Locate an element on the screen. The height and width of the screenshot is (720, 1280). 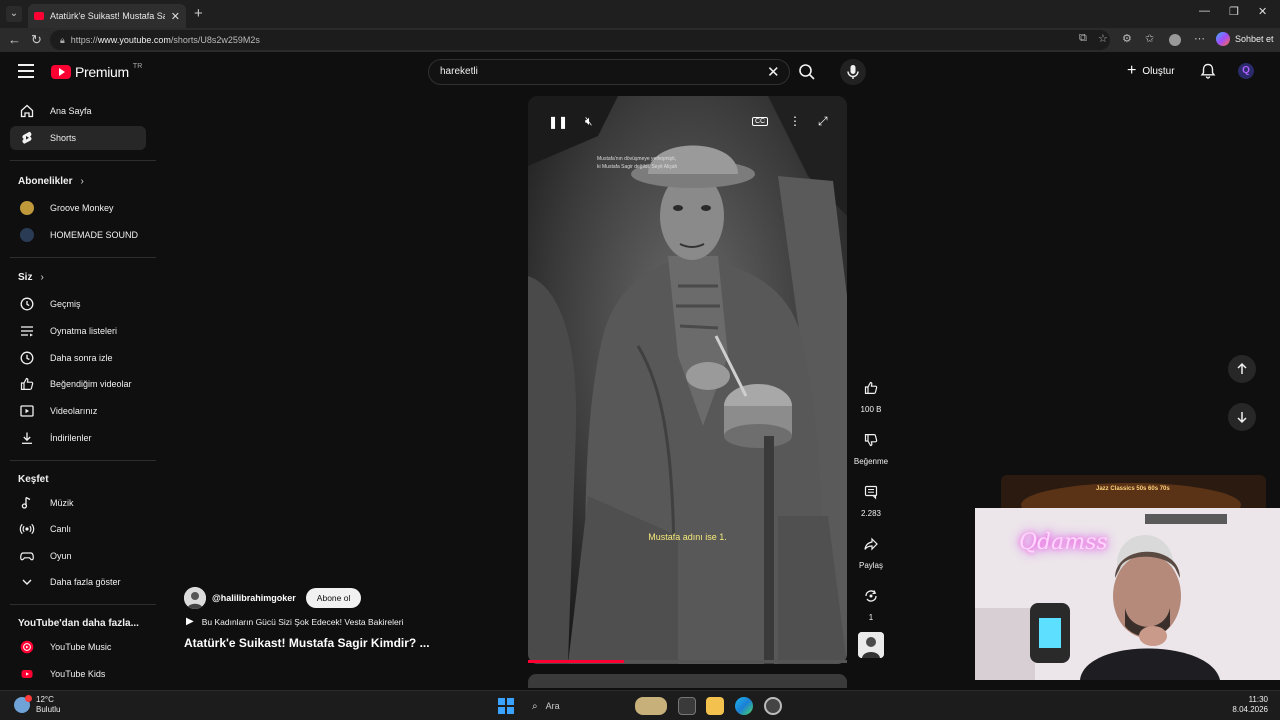
dislike-action: Beğenme is located at coordinates (871, 445).